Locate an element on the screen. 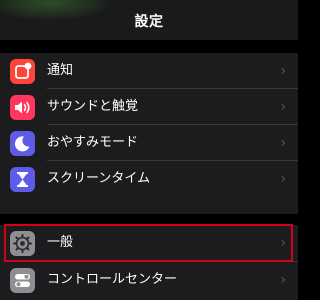 This screenshot has height=300, width=320. settings-row-label: サウンドと触覚 is located at coordinates (93, 106).